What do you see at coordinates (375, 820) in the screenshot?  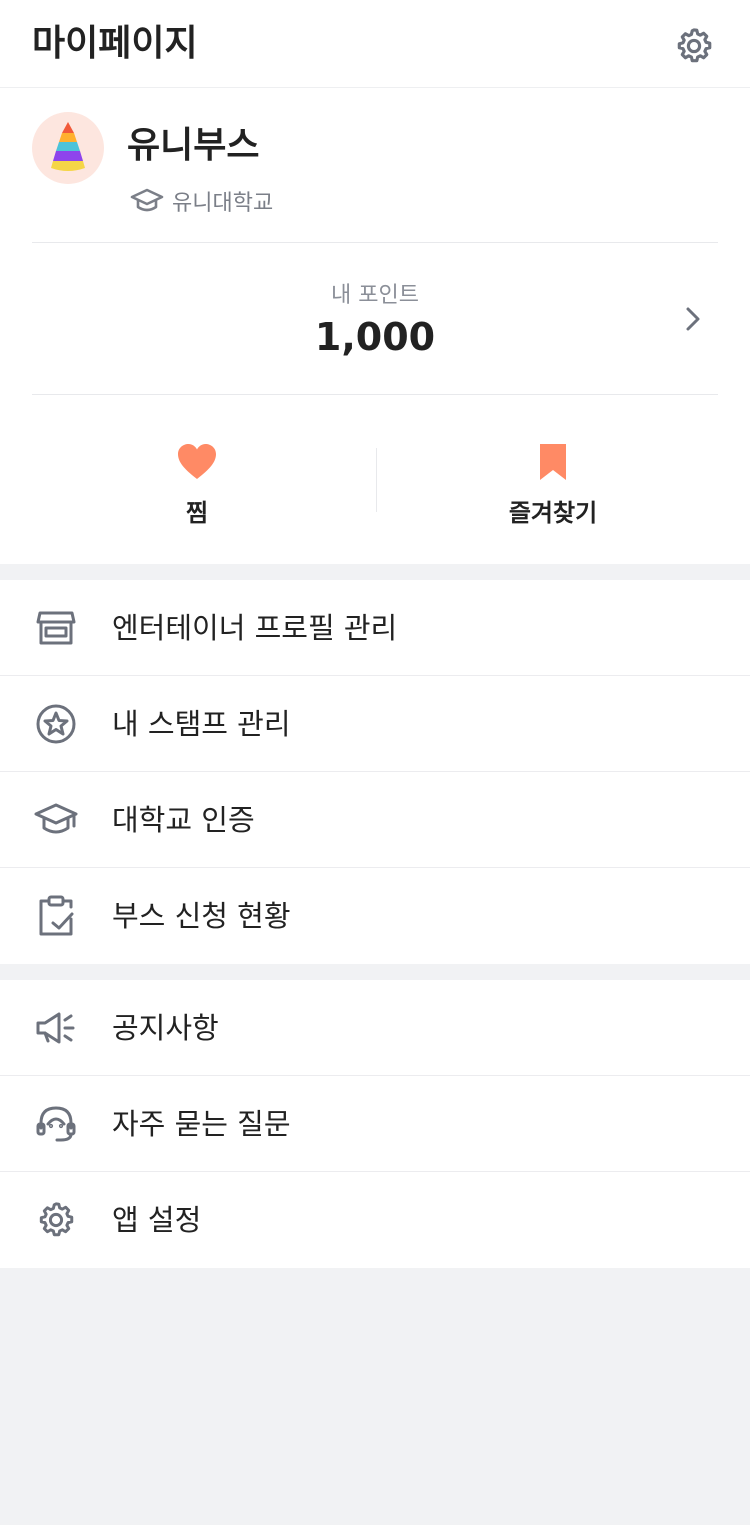 I see `menu-item-university-verification: 대학교 인증` at bounding box center [375, 820].